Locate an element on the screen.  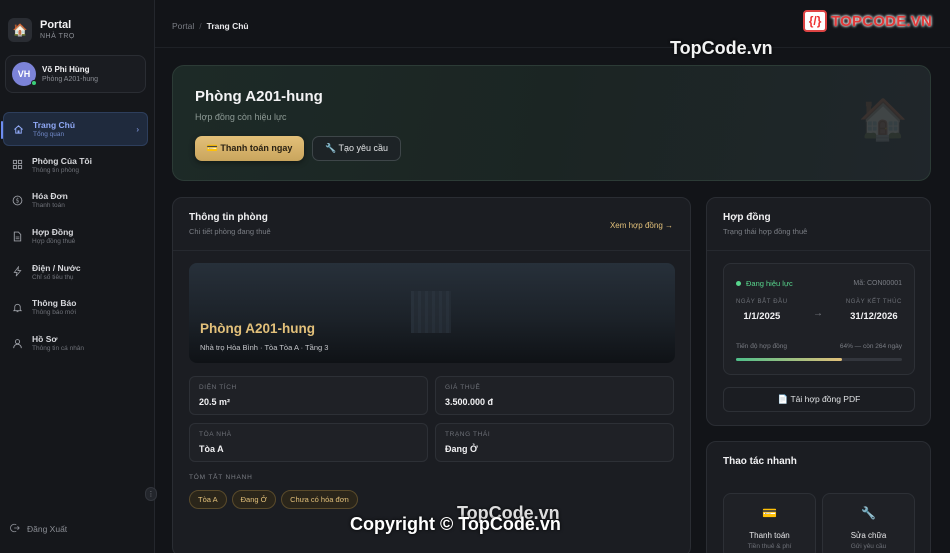
quick-action-sub: Tiền thuê & phí is located at coordinates (769, 546).